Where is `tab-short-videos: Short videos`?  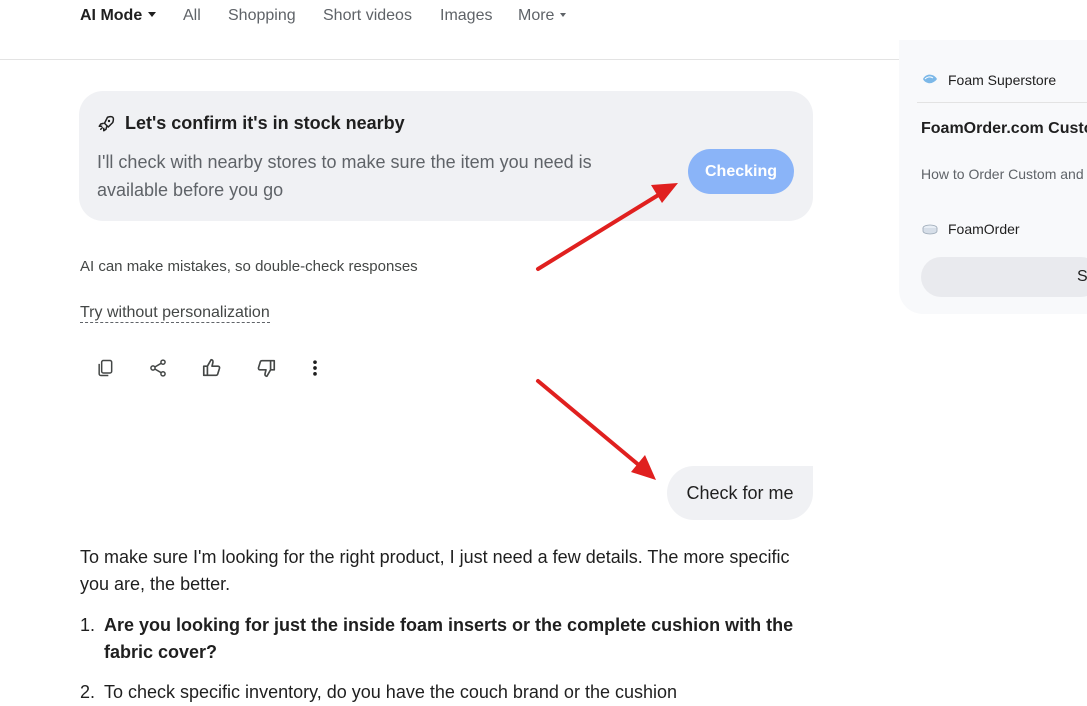
tab-short-videos: Short videos is located at coordinates (367, 16).